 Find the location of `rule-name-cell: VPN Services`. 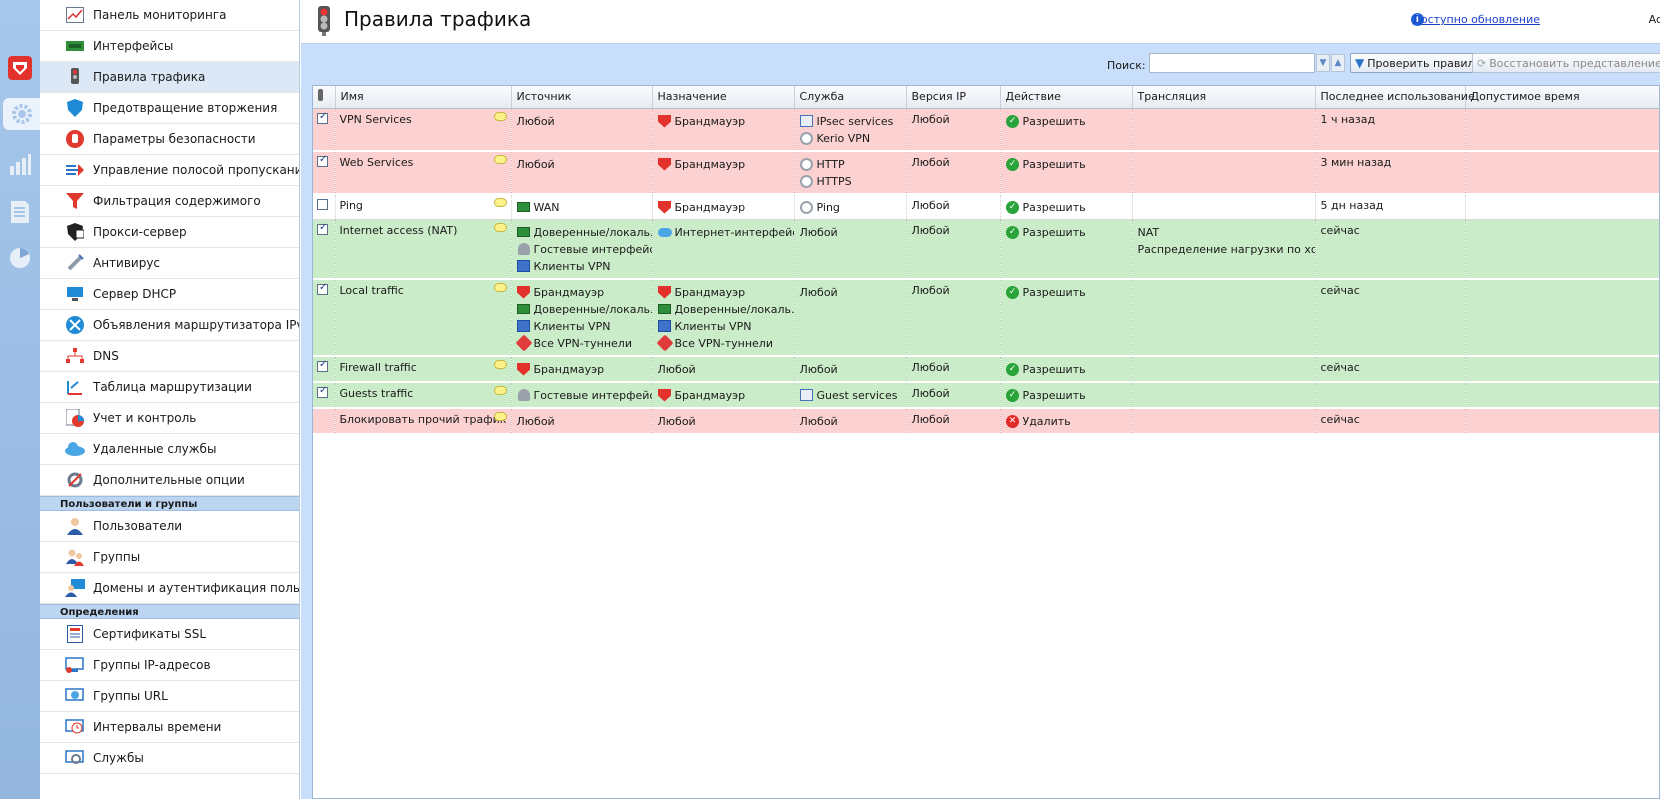

rule-name-cell: VPN Services is located at coordinates (423, 130).